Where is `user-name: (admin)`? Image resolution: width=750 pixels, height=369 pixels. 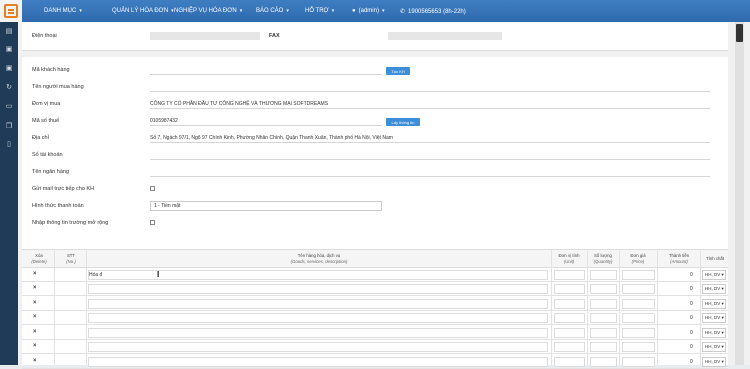
user-name: (admin) is located at coordinates (368, 11).